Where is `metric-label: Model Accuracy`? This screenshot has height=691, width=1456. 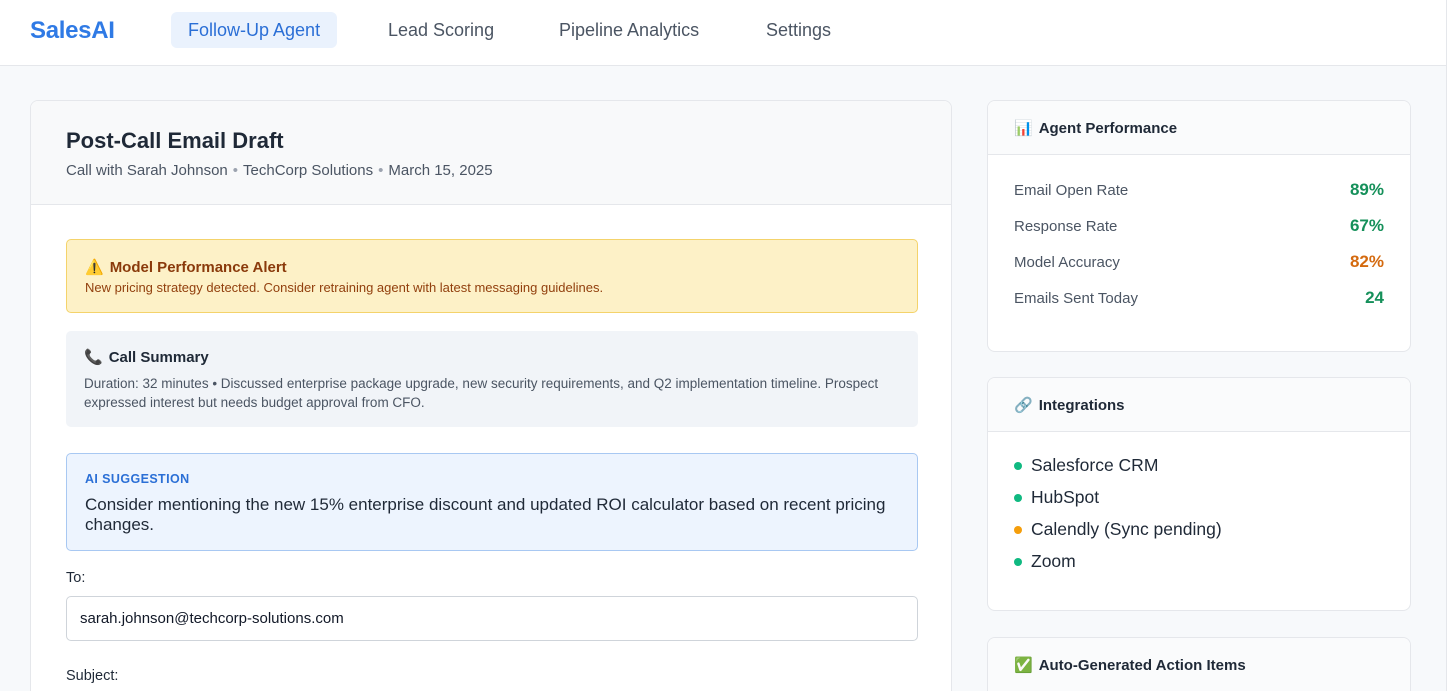 metric-label: Model Accuracy is located at coordinates (1067, 262).